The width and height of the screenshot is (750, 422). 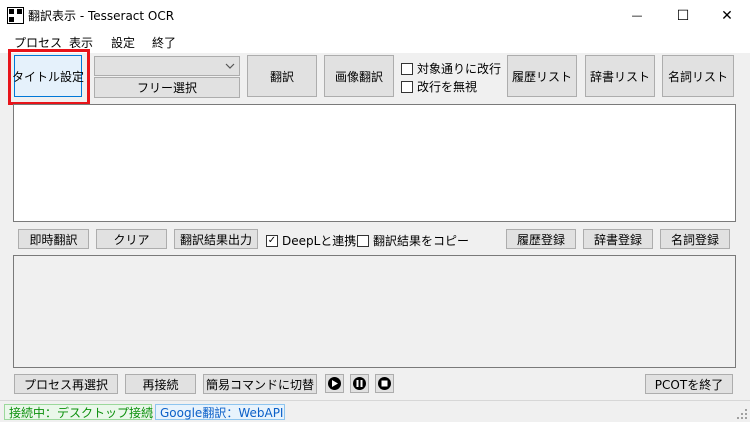 What do you see at coordinates (689, 384) in the screenshot?
I see `quit-pcot-button: PCOTを終了` at bounding box center [689, 384].